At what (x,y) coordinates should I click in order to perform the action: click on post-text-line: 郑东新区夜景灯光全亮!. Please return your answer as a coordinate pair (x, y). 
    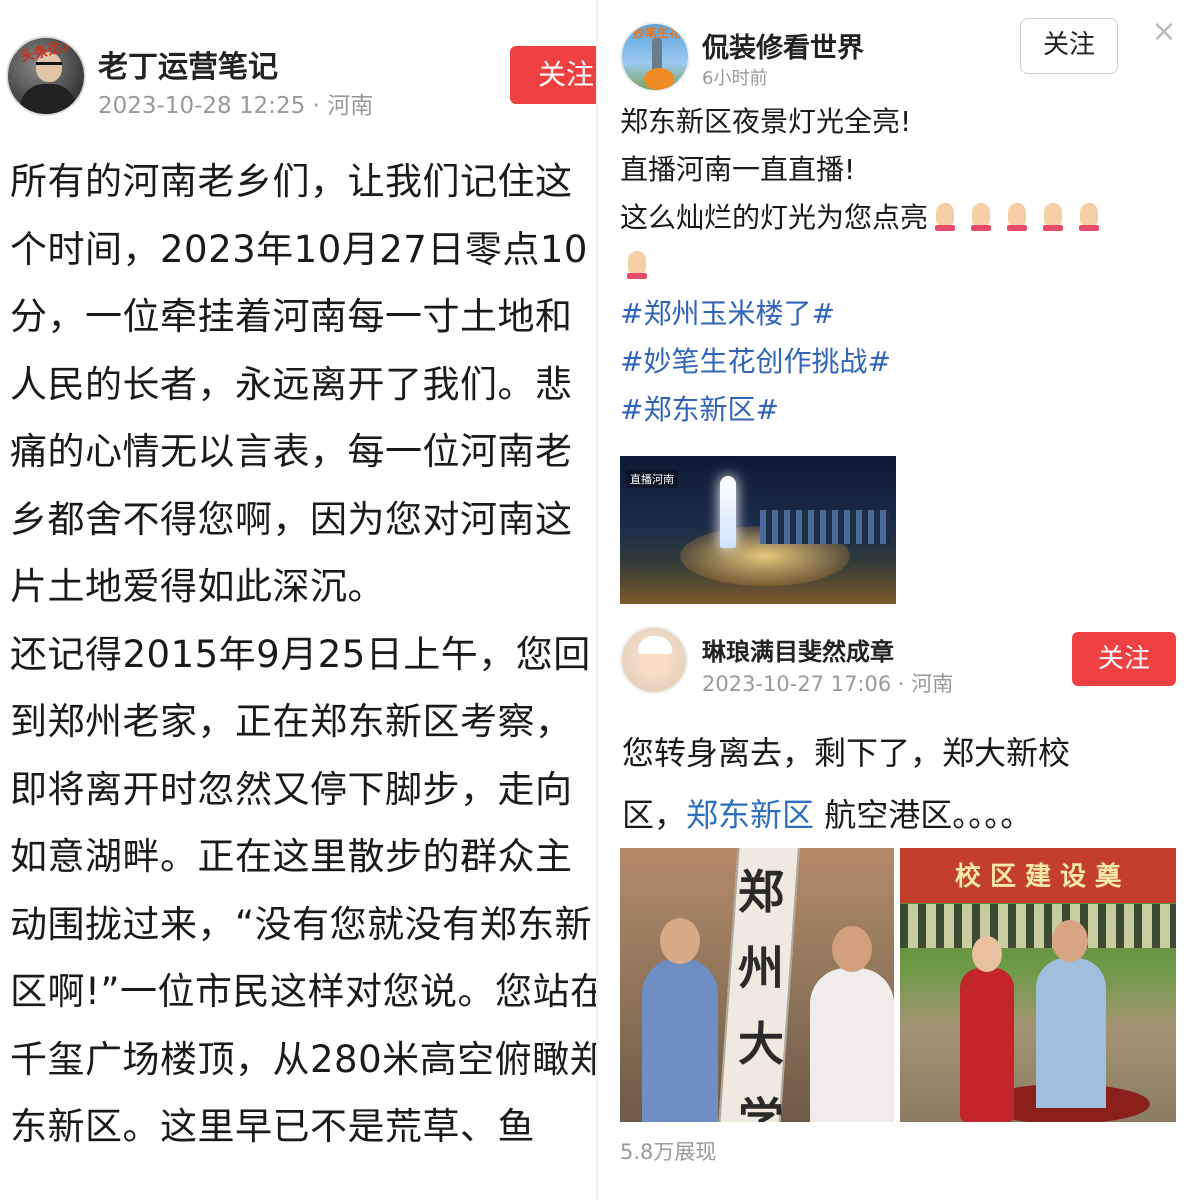
    Looking at the image, I should click on (766, 121).